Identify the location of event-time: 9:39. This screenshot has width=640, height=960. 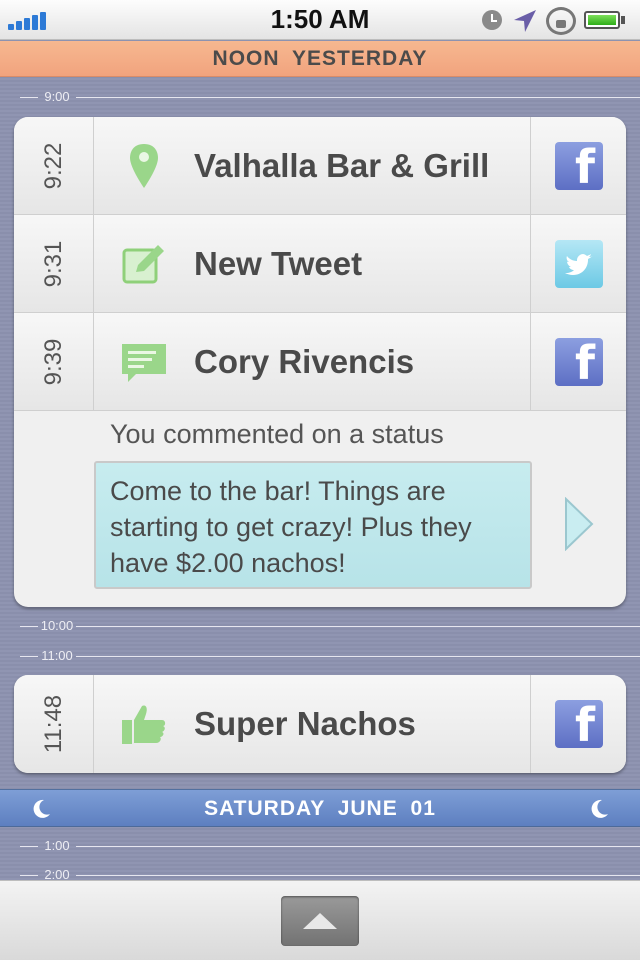
(54, 362).